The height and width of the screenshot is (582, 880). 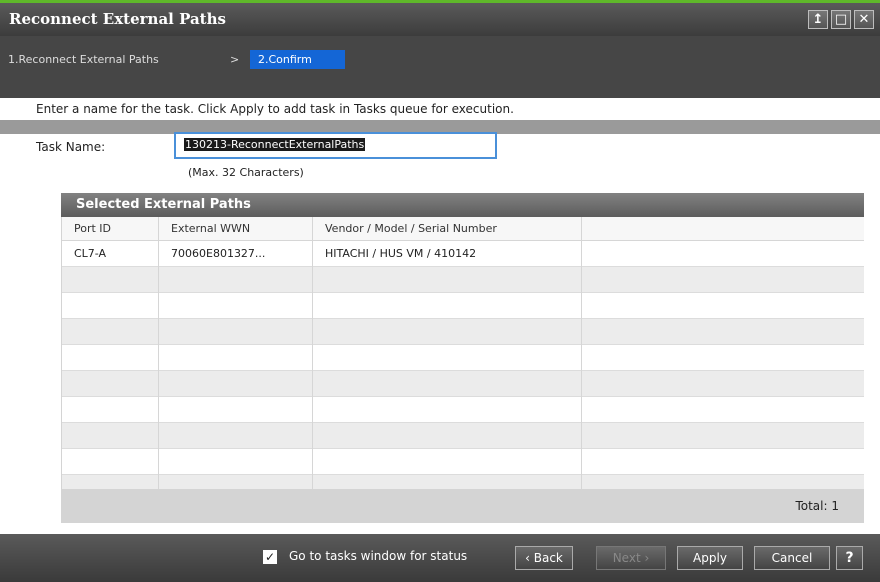 What do you see at coordinates (378, 556) in the screenshot?
I see `go-to-tasks-label: Go to tasks window for status` at bounding box center [378, 556].